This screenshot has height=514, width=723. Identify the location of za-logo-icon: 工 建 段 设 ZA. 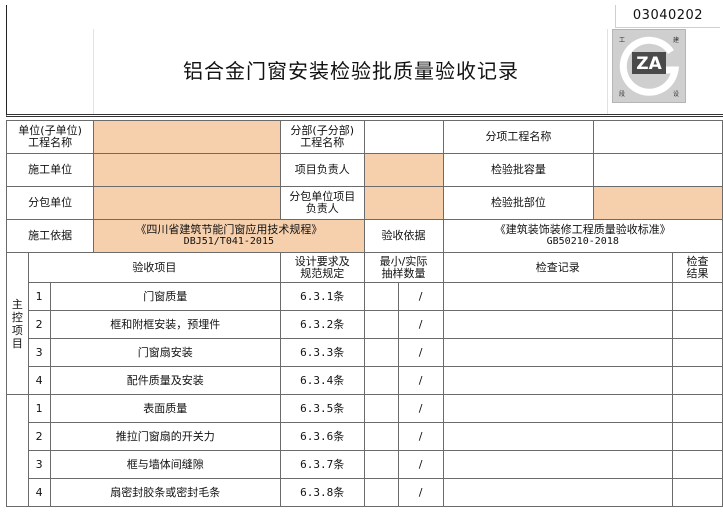
(649, 66).